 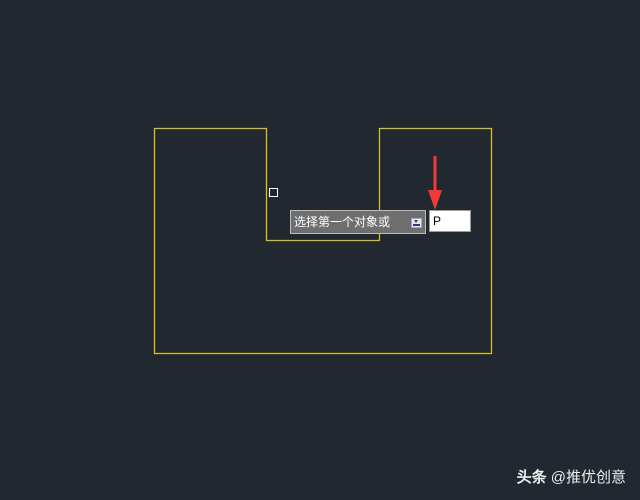 I want to click on watermark-brand: 头条, so click(x=531, y=477).